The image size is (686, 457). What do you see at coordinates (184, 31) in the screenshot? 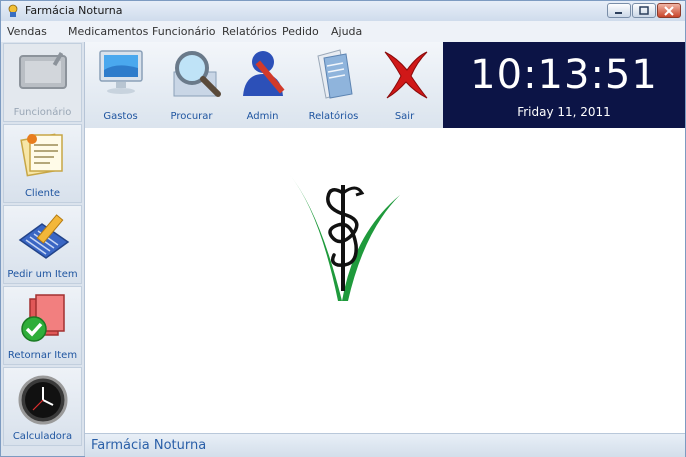
I see `menu-funcionario: Funcionário` at bounding box center [184, 31].